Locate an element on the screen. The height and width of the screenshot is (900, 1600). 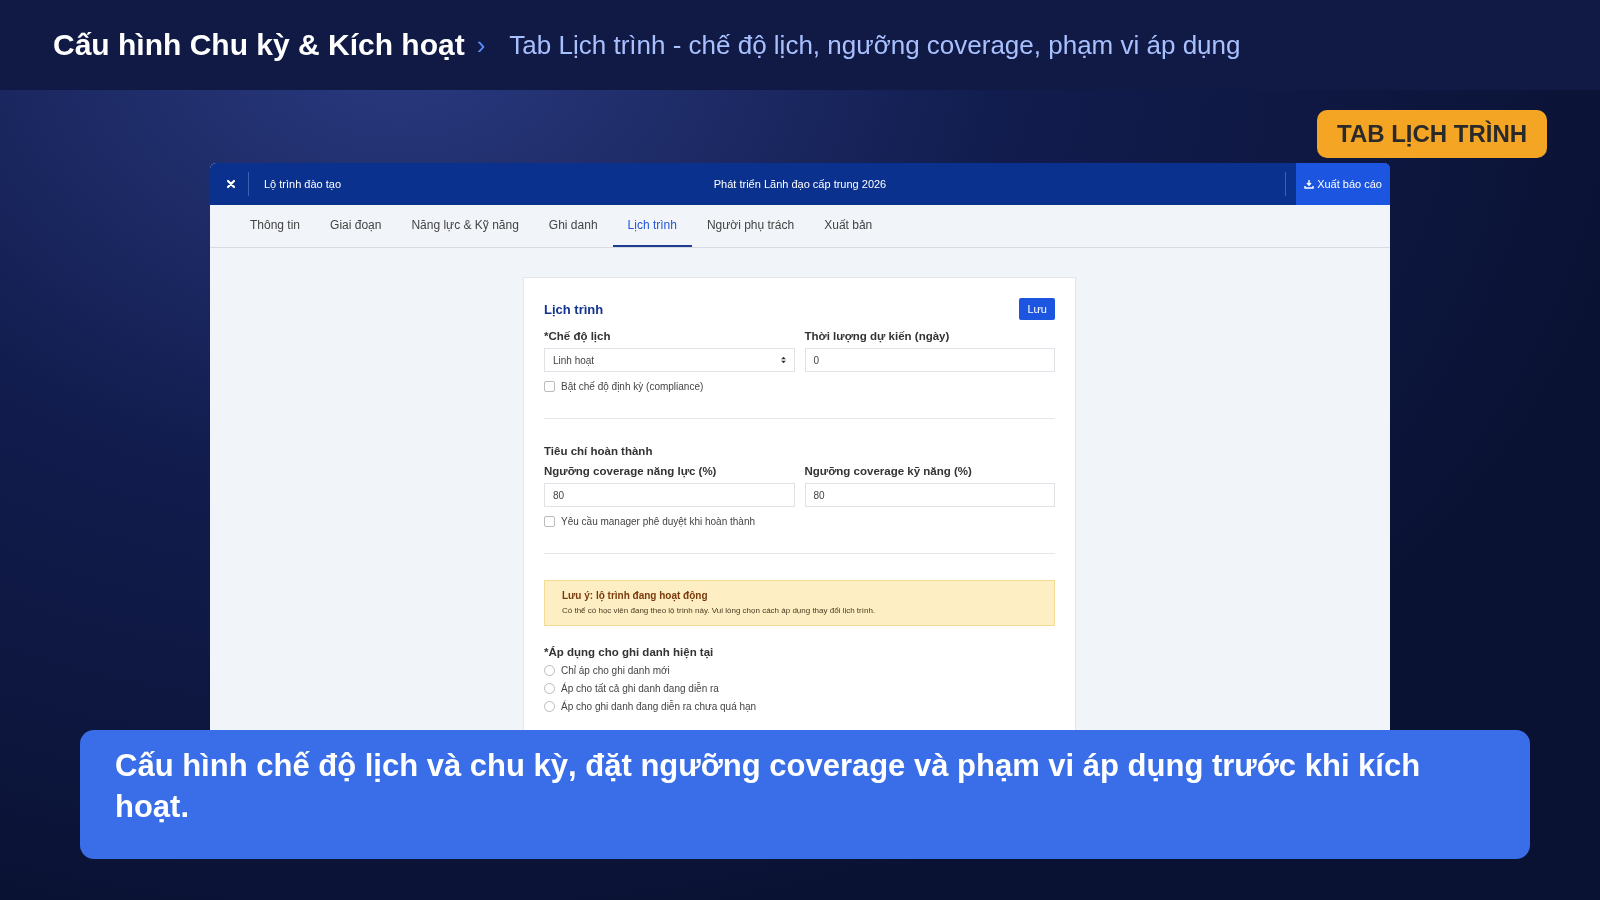
radio-label: Chỉ áp cho ghi danh mới is located at coordinates (615, 670).